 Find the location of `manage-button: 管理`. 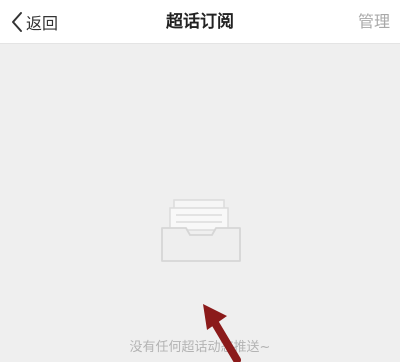

manage-button: 管理 is located at coordinates (374, 22).